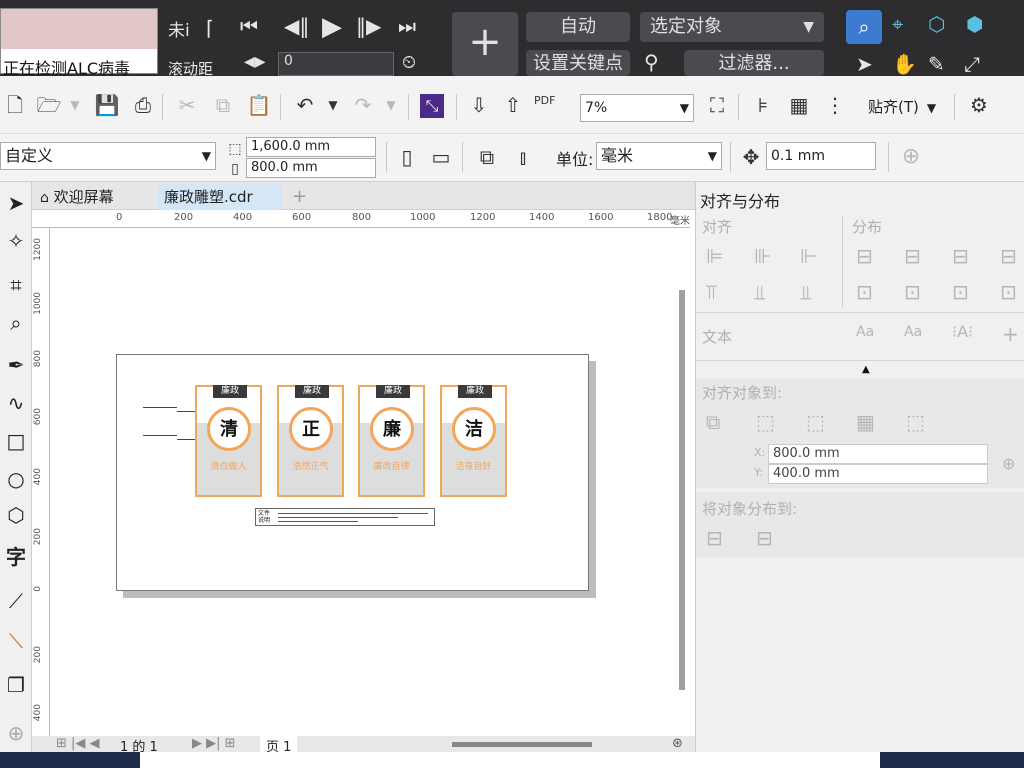 The height and width of the screenshot is (768, 1024). I want to click on redo-dropdown-icon: ▼, so click(391, 105).